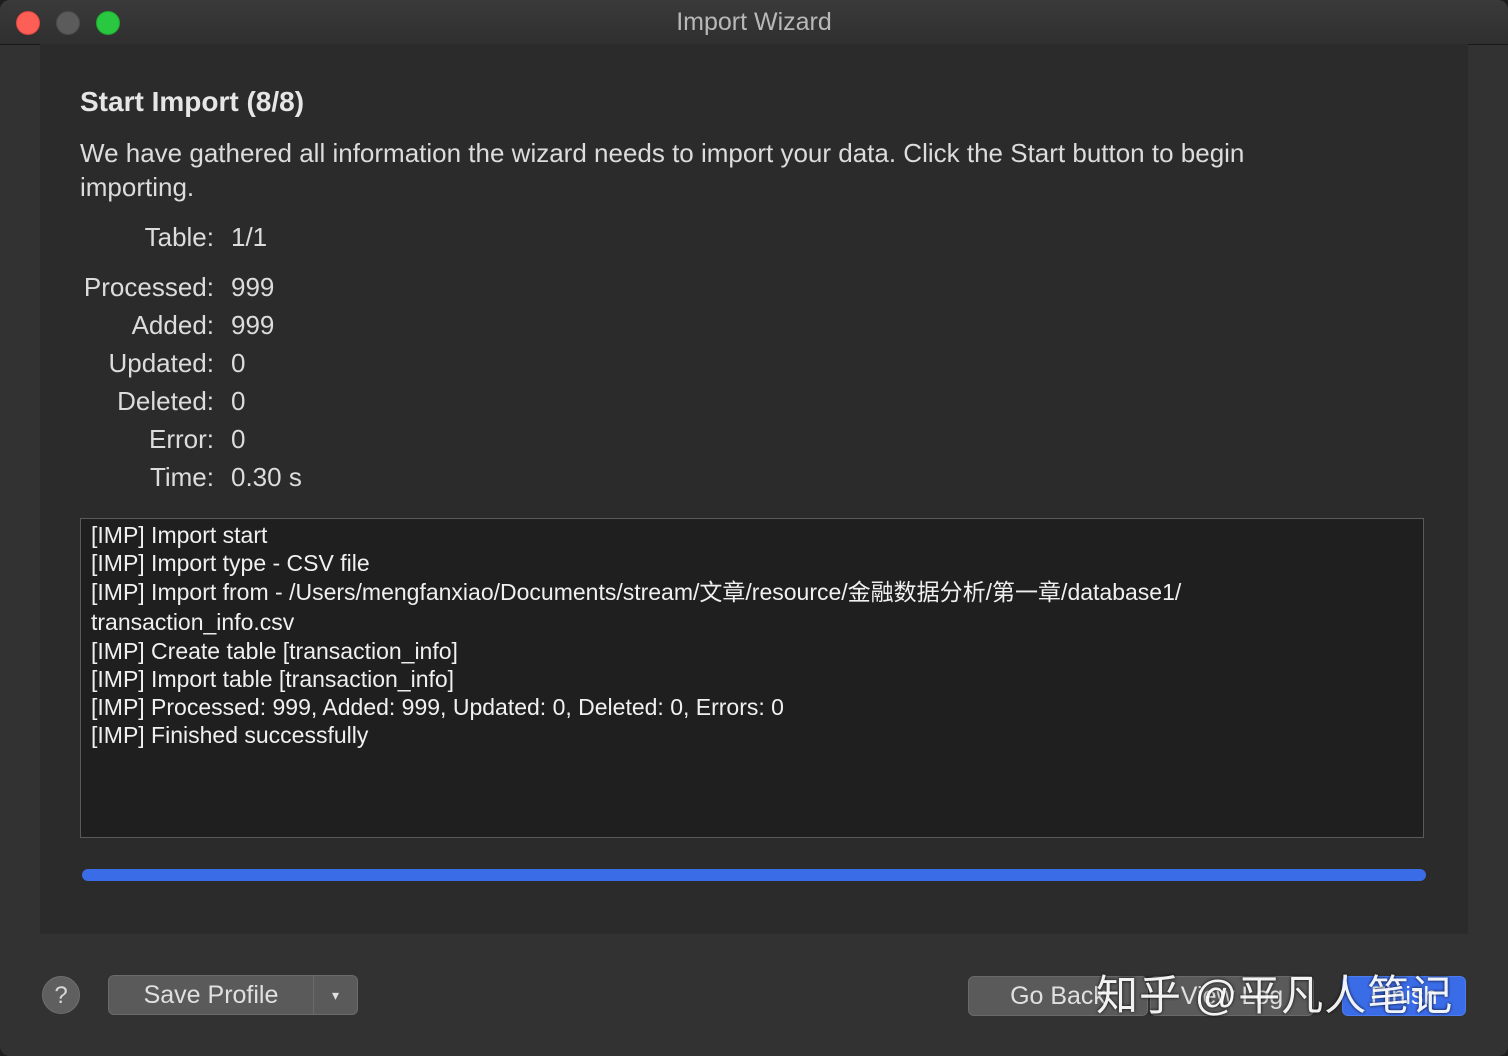 This screenshot has height=1056, width=1508. I want to click on log-line: [IMP] Import type - CSV file, so click(230, 563).